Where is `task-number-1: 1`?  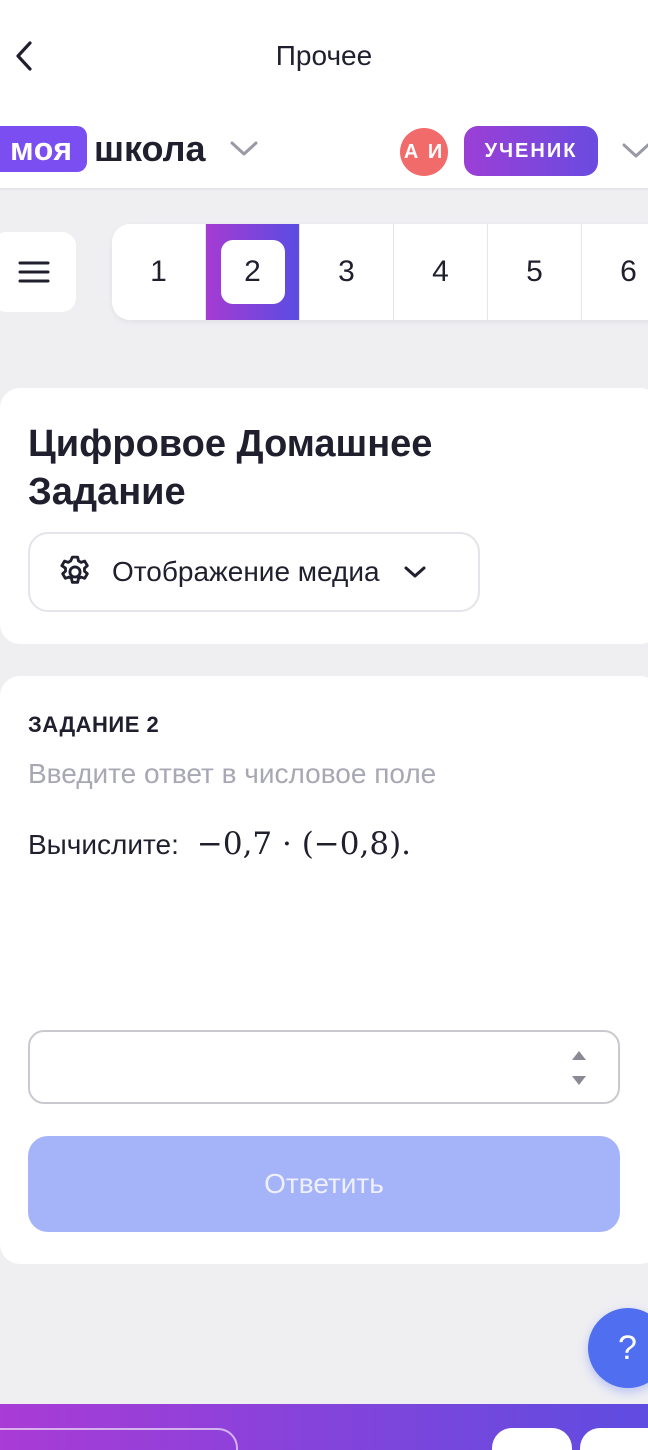 task-number-1: 1 is located at coordinates (159, 272).